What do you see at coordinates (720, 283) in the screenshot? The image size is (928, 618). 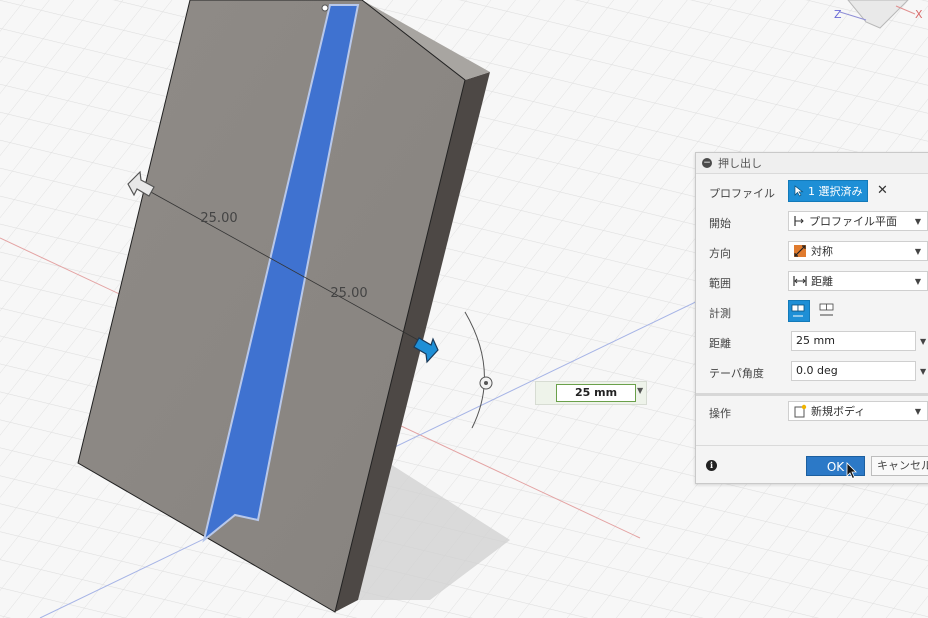 I see `label-extent: 範囲` at bounding box center [720, 283].